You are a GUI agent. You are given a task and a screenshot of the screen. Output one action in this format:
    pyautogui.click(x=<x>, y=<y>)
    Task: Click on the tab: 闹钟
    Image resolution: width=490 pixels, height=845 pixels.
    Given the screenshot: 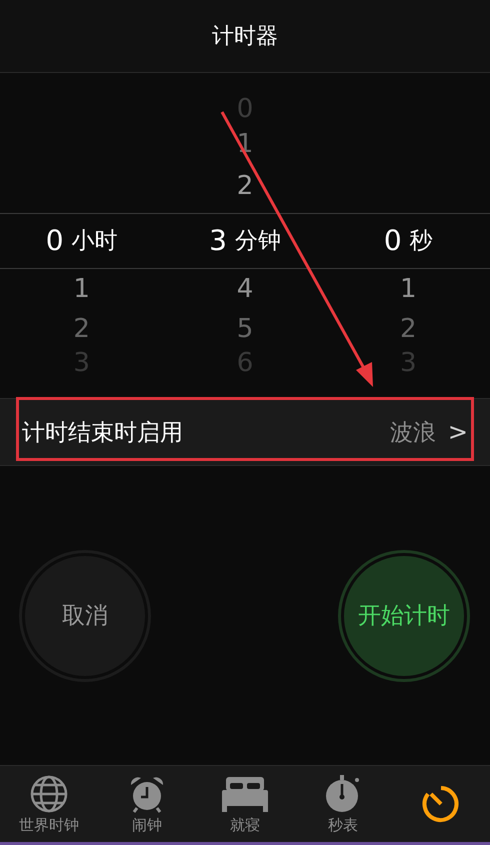 What is the action you would take?
    pyautogui.click(x=147, y=804)
    